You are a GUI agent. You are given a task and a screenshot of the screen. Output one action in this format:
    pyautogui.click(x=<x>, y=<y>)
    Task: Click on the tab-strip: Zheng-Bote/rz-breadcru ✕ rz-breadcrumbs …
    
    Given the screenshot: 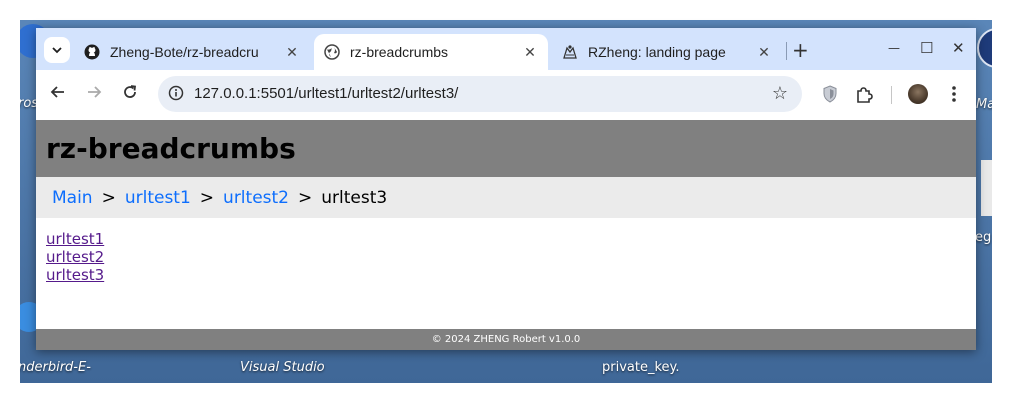 What is the action you would take?
    pyautogui.click(x=506, y=49)
    